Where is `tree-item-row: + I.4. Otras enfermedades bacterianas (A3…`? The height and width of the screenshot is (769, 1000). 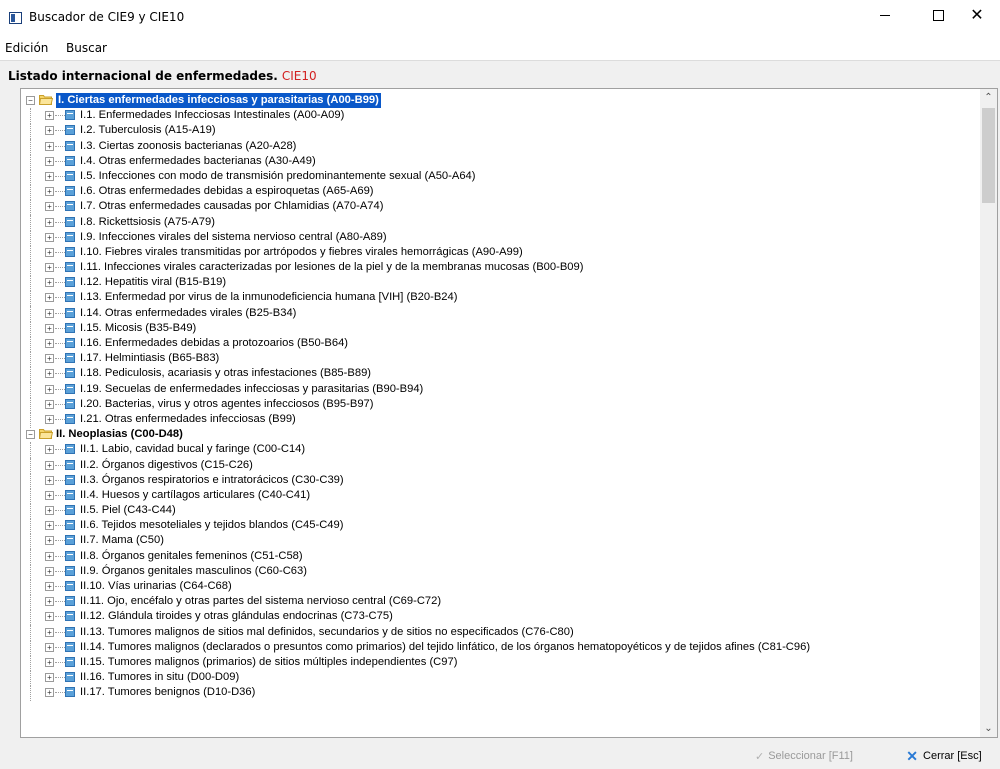
tree-item-row: + I.4. Otras enfermedades bacterianas (A3… is located at coordinates (501, 161).